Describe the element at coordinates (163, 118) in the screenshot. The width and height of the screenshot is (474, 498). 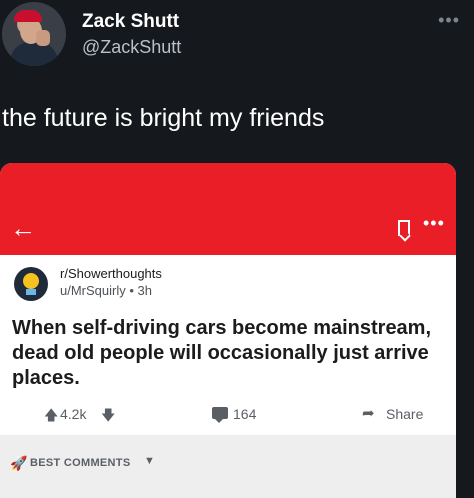
I see `tweet-text: the future is bright my friends` at that location.